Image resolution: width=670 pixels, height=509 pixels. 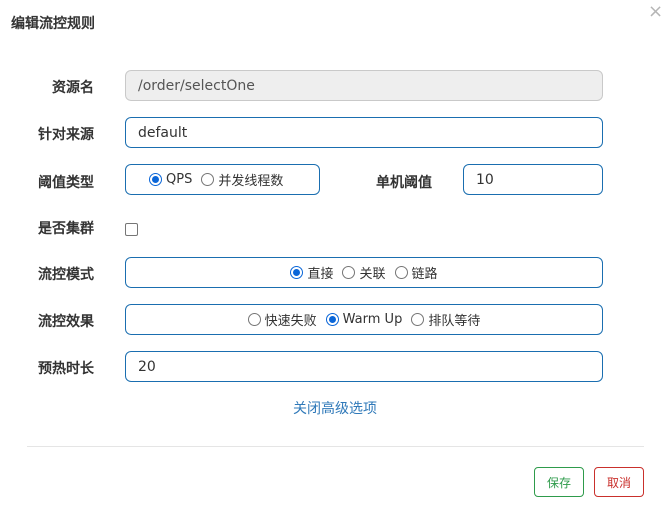 What do you see at coordinates (335, 446) in the screenshot?
I see `footer-divider` at bounding box center [335, 446].